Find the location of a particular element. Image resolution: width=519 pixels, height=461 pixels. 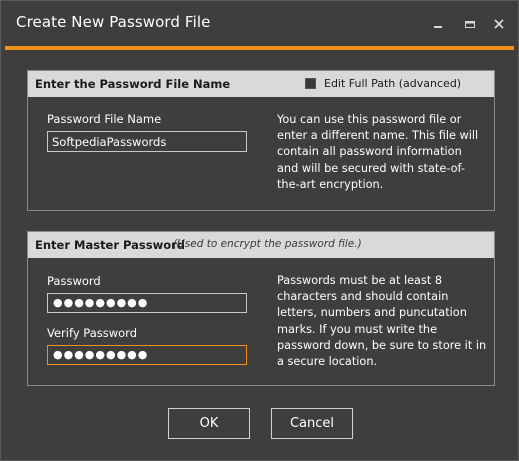

softpedia-watermark: SOFTPEDIA is located at coordinates (280, 246).